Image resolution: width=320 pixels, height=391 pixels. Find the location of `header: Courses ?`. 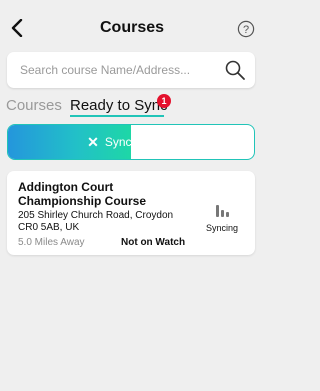

header: Courses ? is located at coordinates (132, 28).